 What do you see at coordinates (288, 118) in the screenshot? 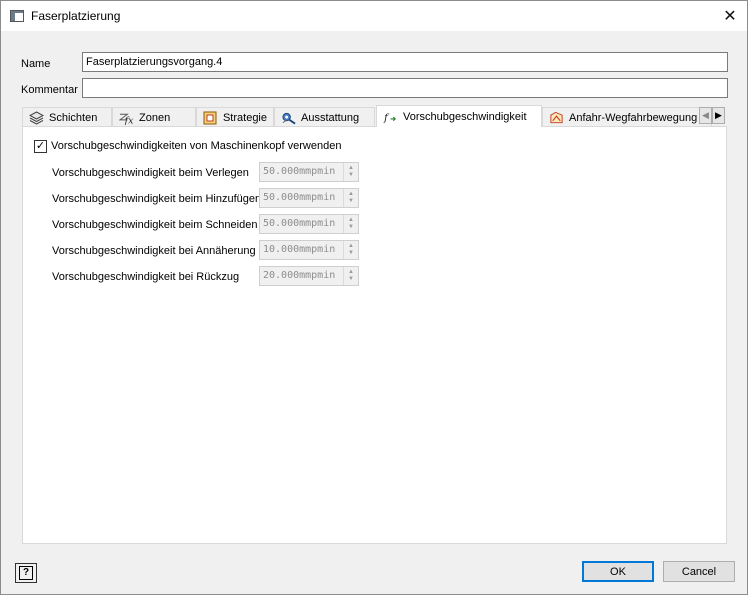
I see `equipment-icon` at bounding box center [288, 118].